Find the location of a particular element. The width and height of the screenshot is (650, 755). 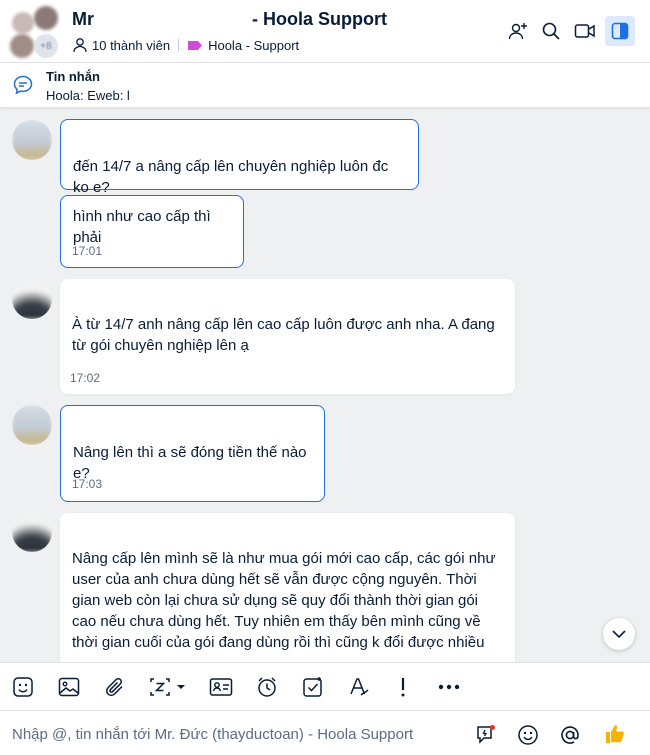

tag-icon is located at coordinates (195, 45).